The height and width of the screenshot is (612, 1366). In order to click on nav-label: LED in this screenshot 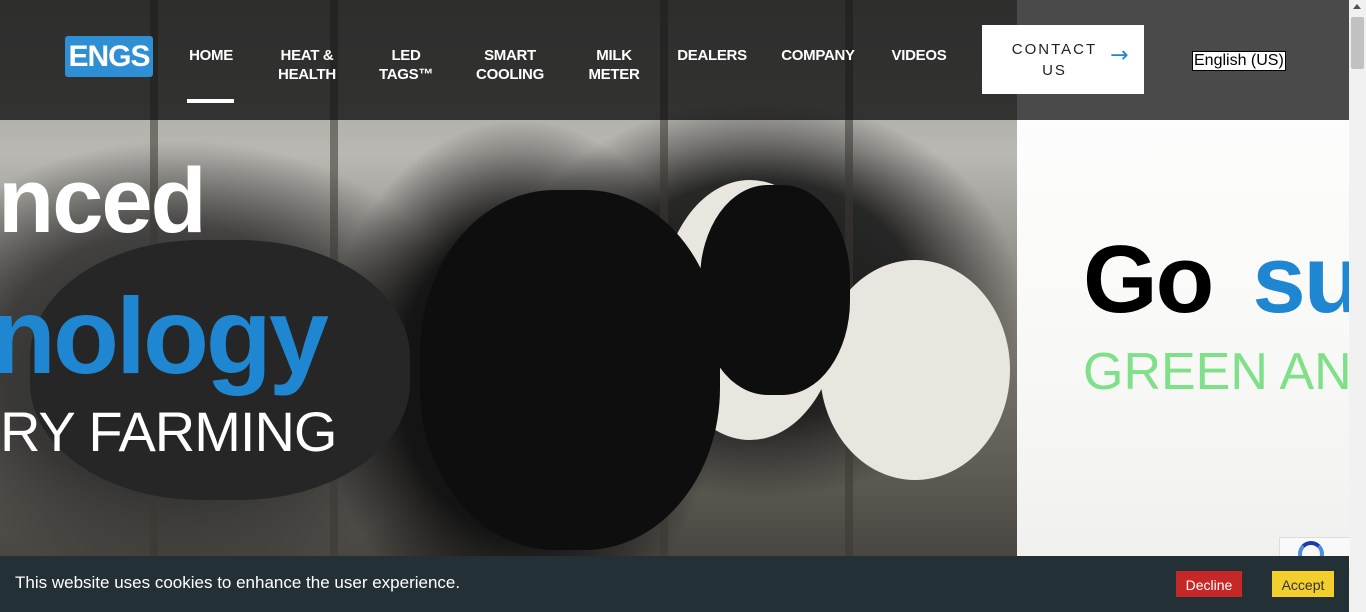, I will do `click(406, 55)`.